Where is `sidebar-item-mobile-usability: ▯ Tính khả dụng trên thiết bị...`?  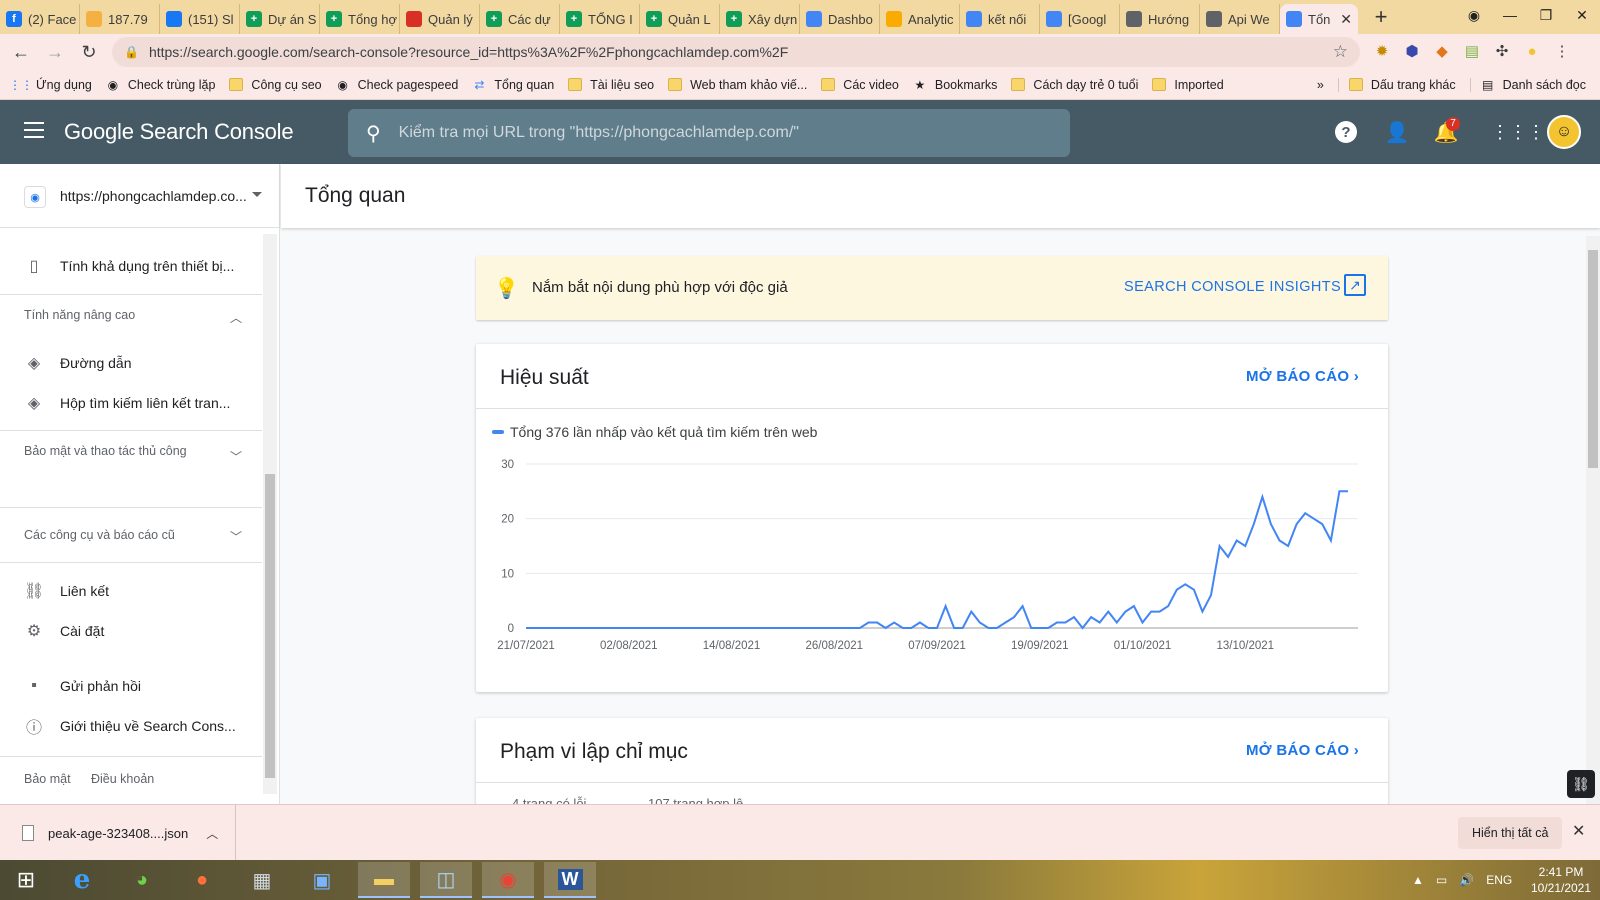
sidebar-item-mobile-usability: ▯ Tính khả dụng trên thiết bị... is located at coordinates (131, 266).